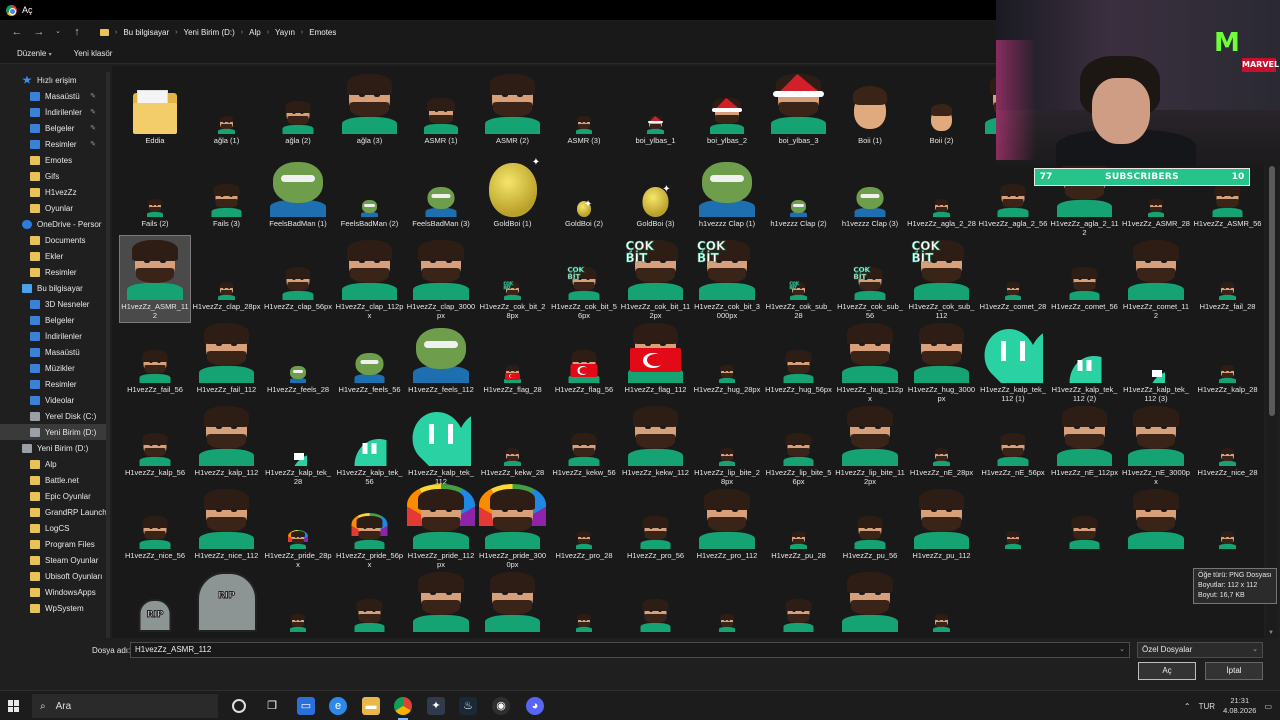  I want to click on file-item: H1vezZz_kalp_28, so click(1228, 362).